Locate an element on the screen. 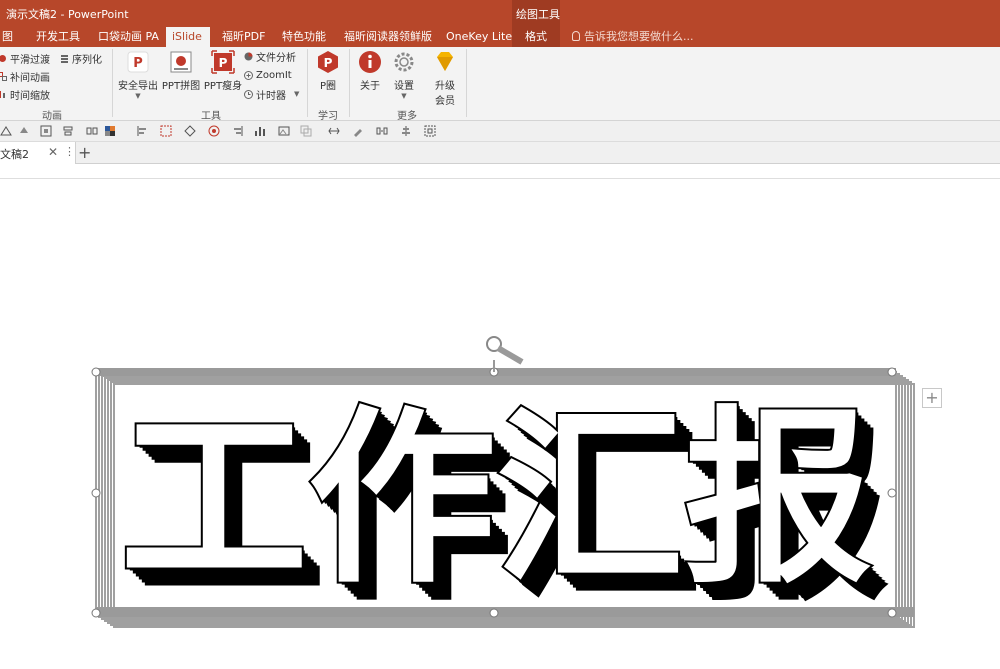  chevron-down-icon: ▼ is located at coordinates (297, 94).